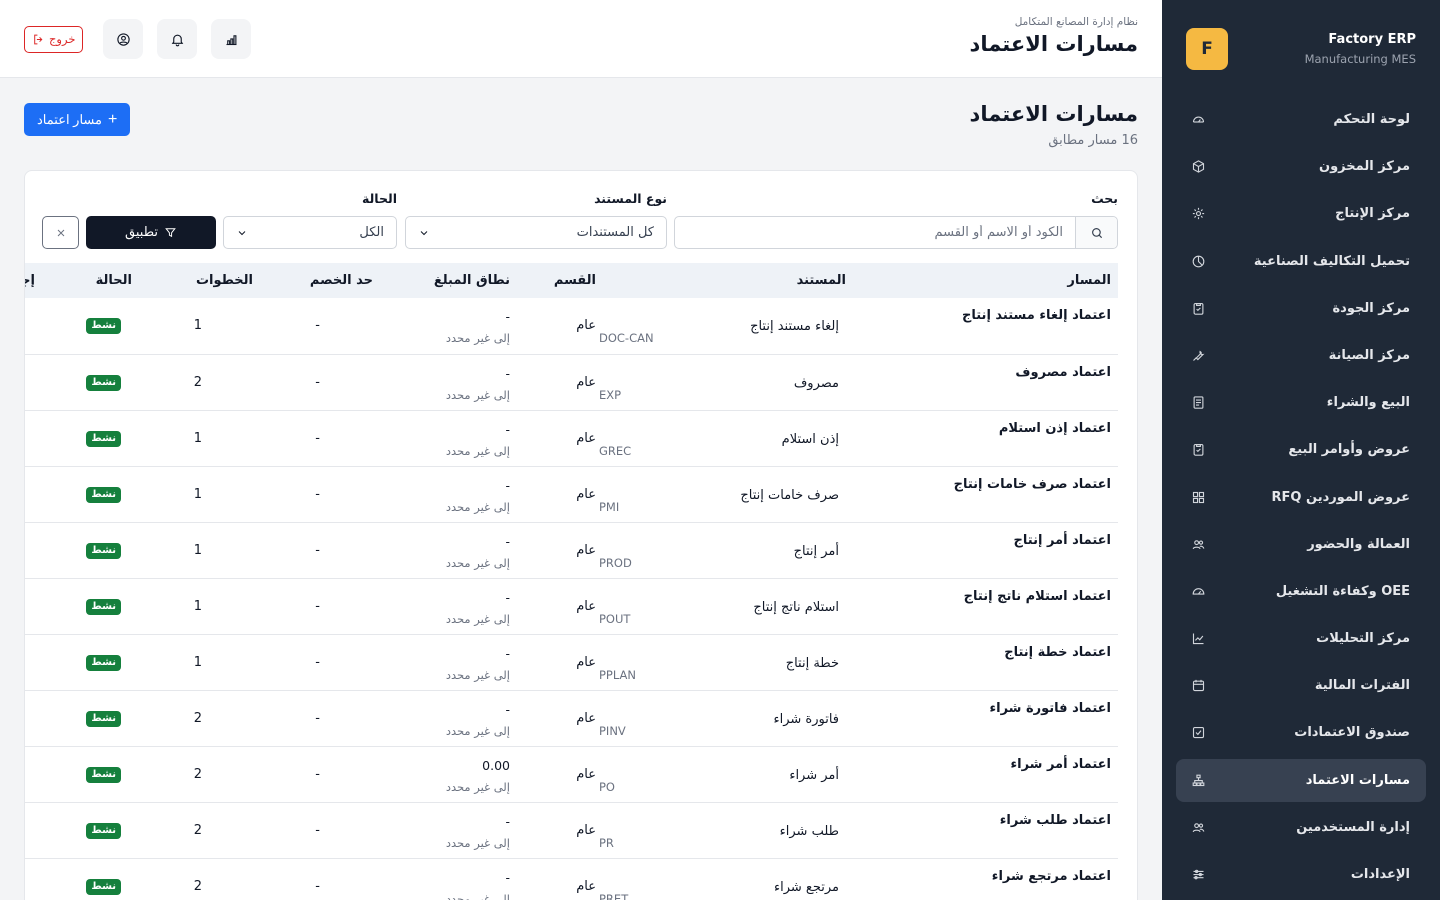 The width and height of the screenshot is (1440, 900). What do you see at coordinates (726, 662) in the screenshot?
I see `document-cell: خطة إنتاج PPLAN` at bounding box center [726, 662].